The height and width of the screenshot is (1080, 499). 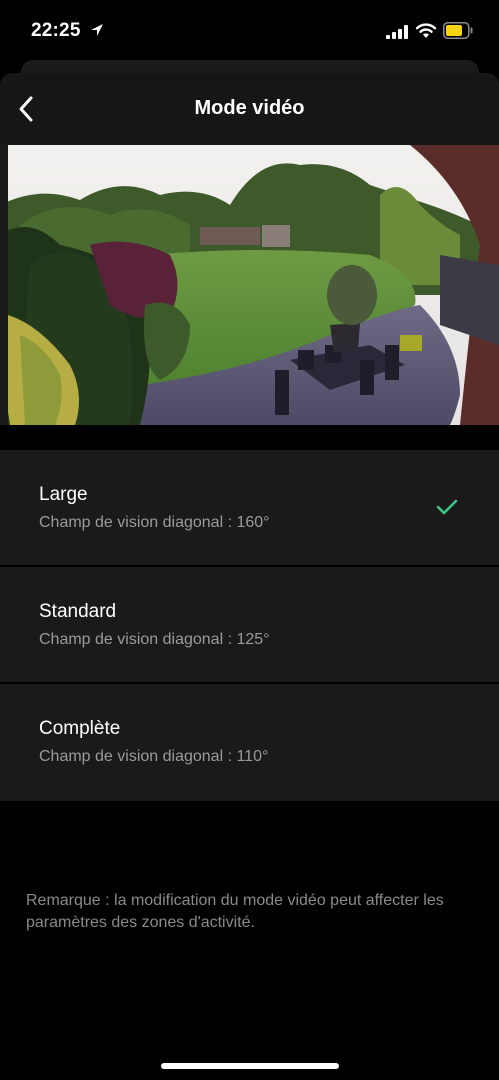 I want to click on page-title: Mode vidéo, so click(x=249, y=108).